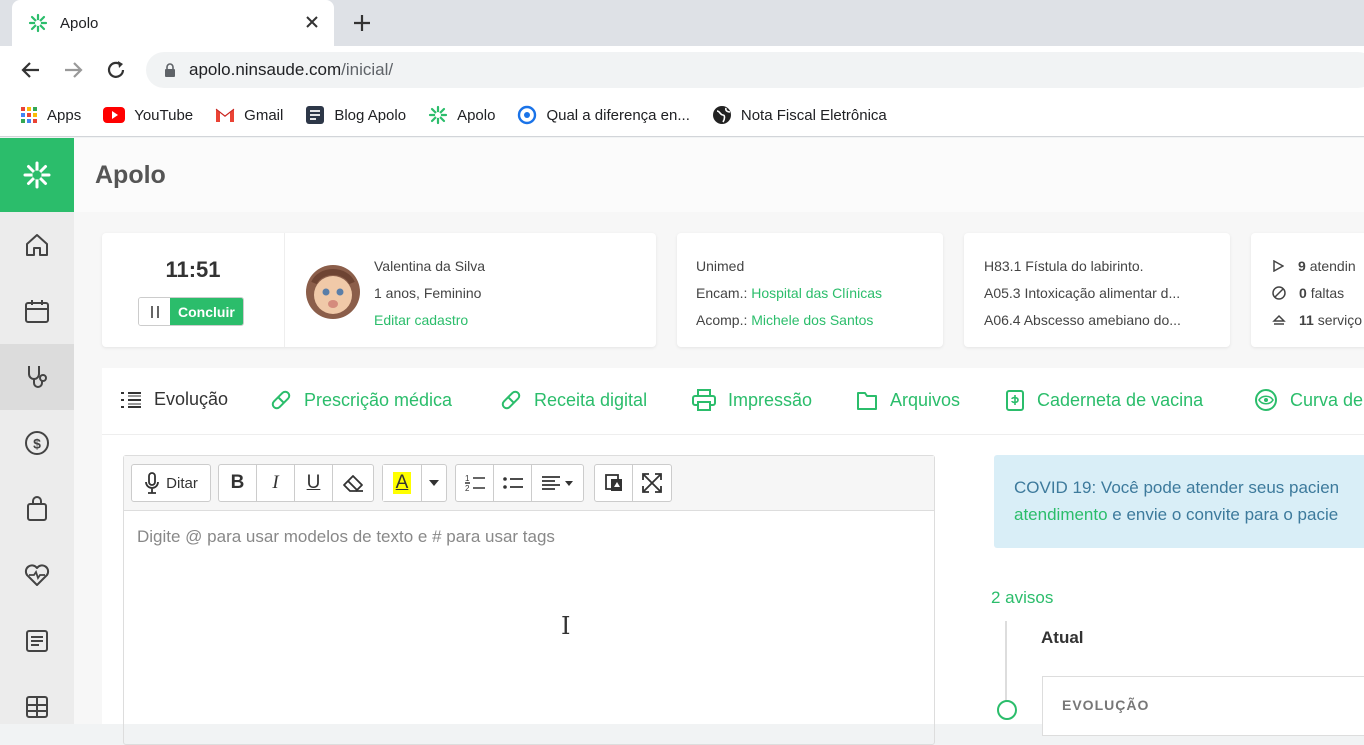 Image resolution: width=1364 pixels, height=745 pixels. What do you see at coordinates (193, 269) in the screenshot?
I see `timer-display: 11:51` at bounding box center [193, 269].